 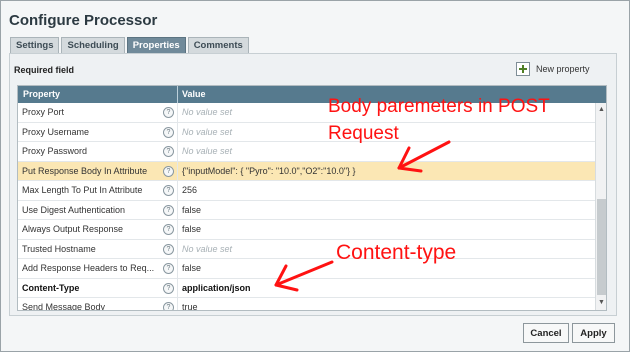 What do you see at coordinates (304, 276) in the screenshot?
I see `arrow-to-content-type` at bounding box center [304, 276].